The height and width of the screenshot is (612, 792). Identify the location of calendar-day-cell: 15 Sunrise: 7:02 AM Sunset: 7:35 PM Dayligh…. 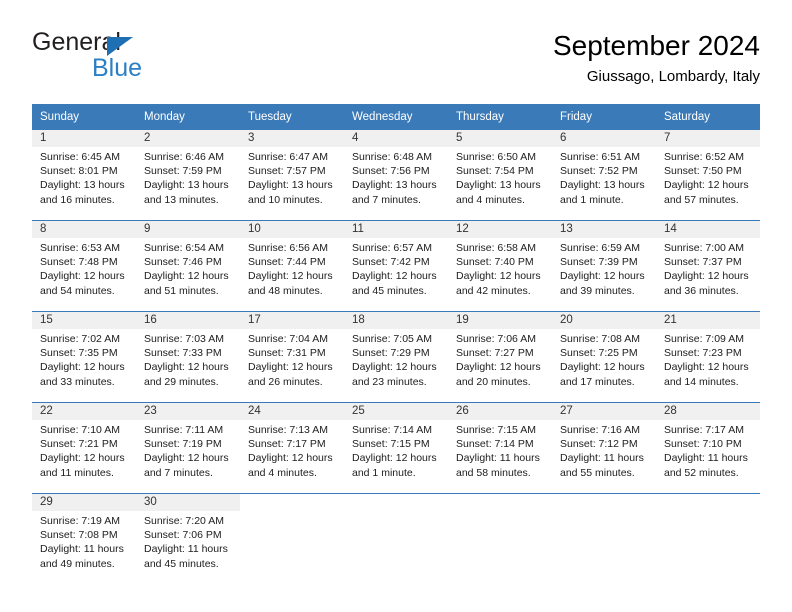
(84, 357).